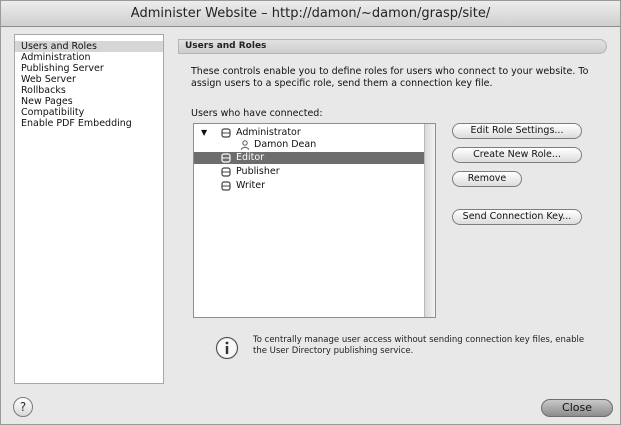  I want to click on sidebar-item-new-pages: New Pages, so click(89, 101).